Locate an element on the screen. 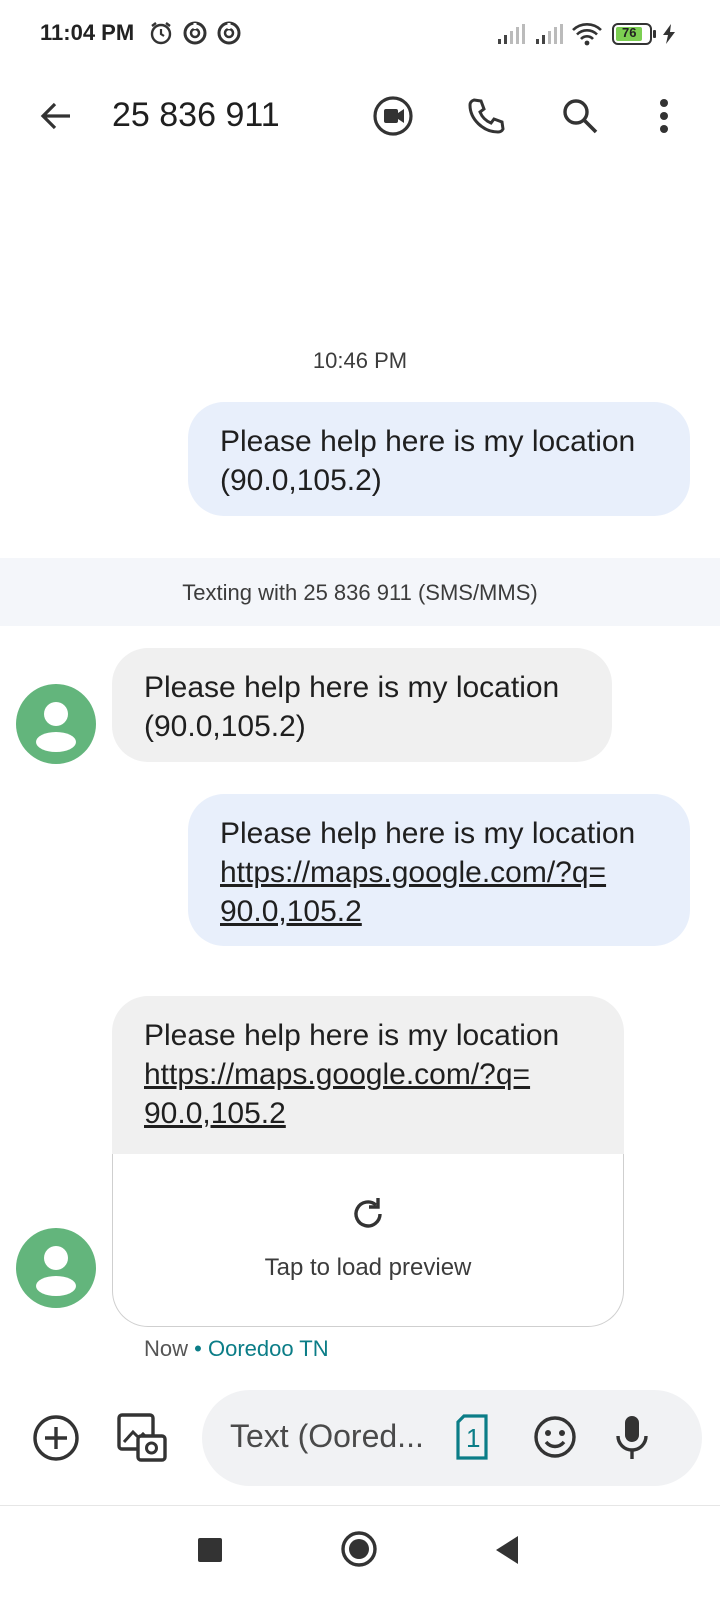  texting-with-label: Texting with 25 836 911 (SMS/MMS) is located at coordinates (360, 592).